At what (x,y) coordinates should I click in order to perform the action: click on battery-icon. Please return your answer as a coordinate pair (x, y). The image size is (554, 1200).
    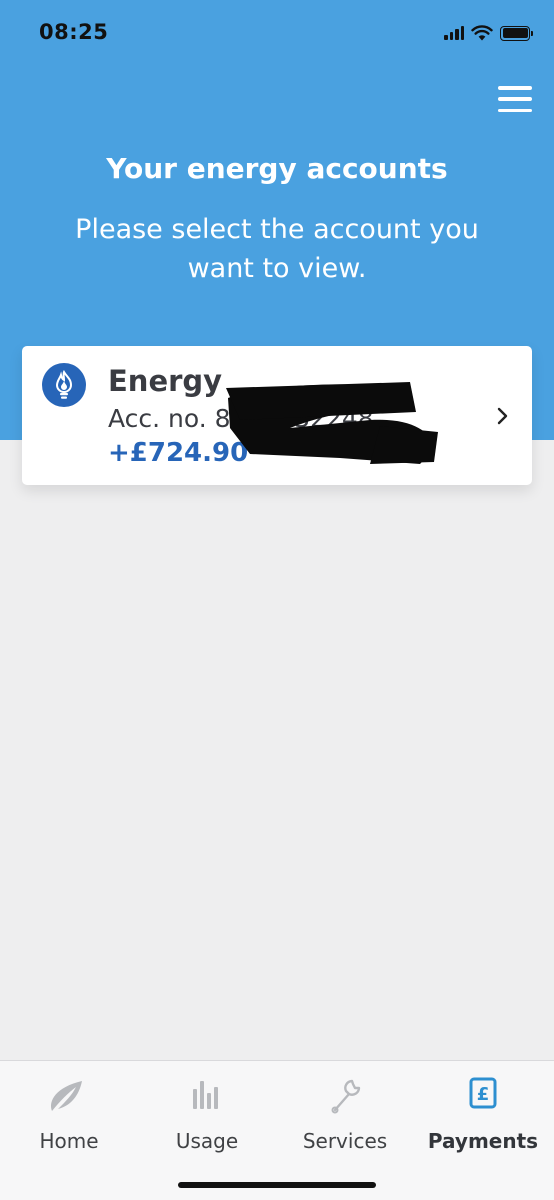
    Looking at the image, I should click on (516, 33).